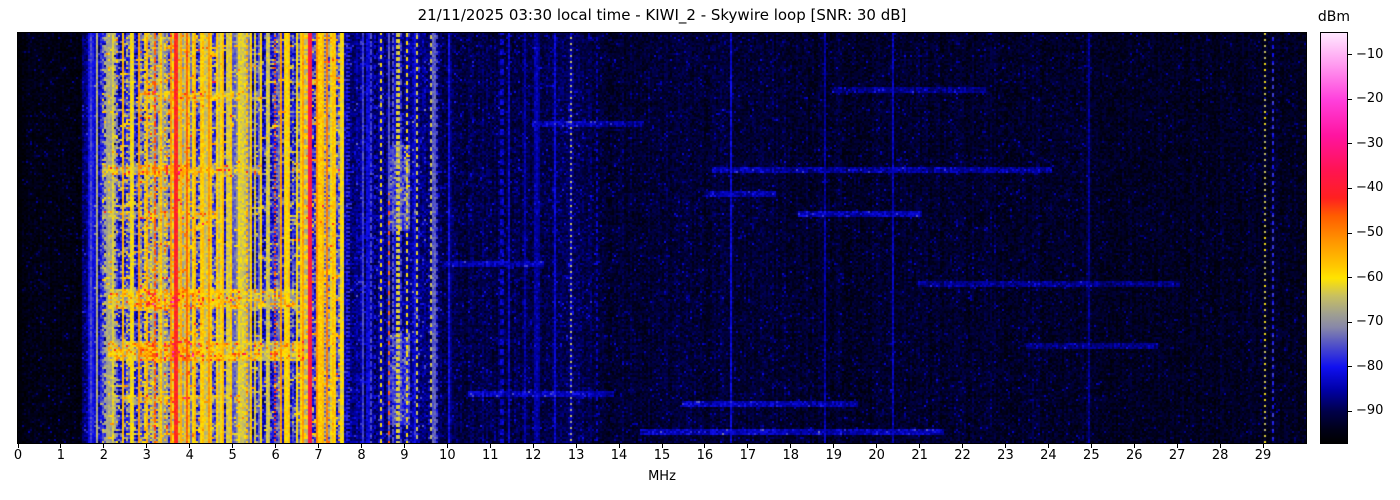  What do you see at coordinates (490, 455) in the screenshot?
I see `x-tick-label: 11` at bounding box center [490, 455].